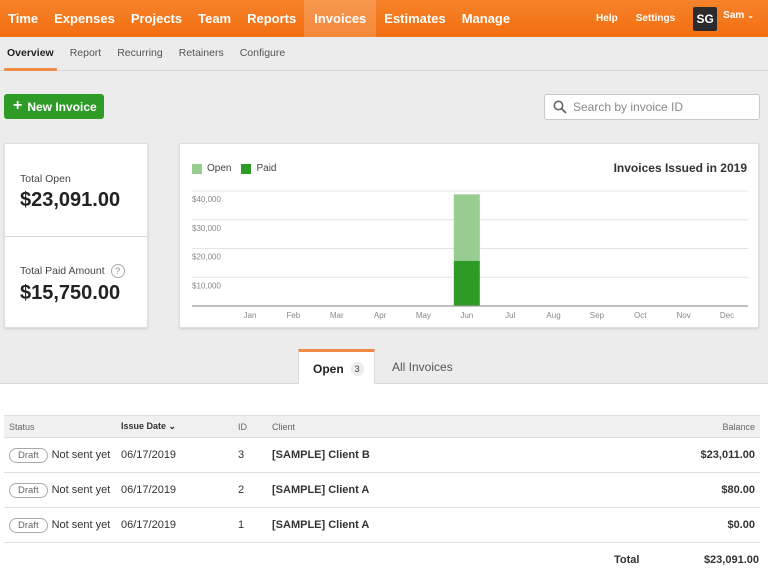 This screenshot has height=581, width=768. I want to click on search-box, so click(652, 107).